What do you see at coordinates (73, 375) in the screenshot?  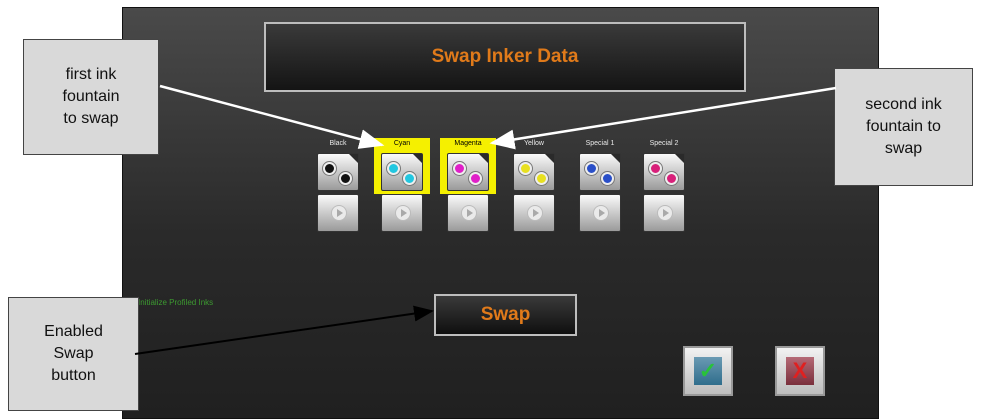 I see `callout-line: button` at bounding box center [73, 375].